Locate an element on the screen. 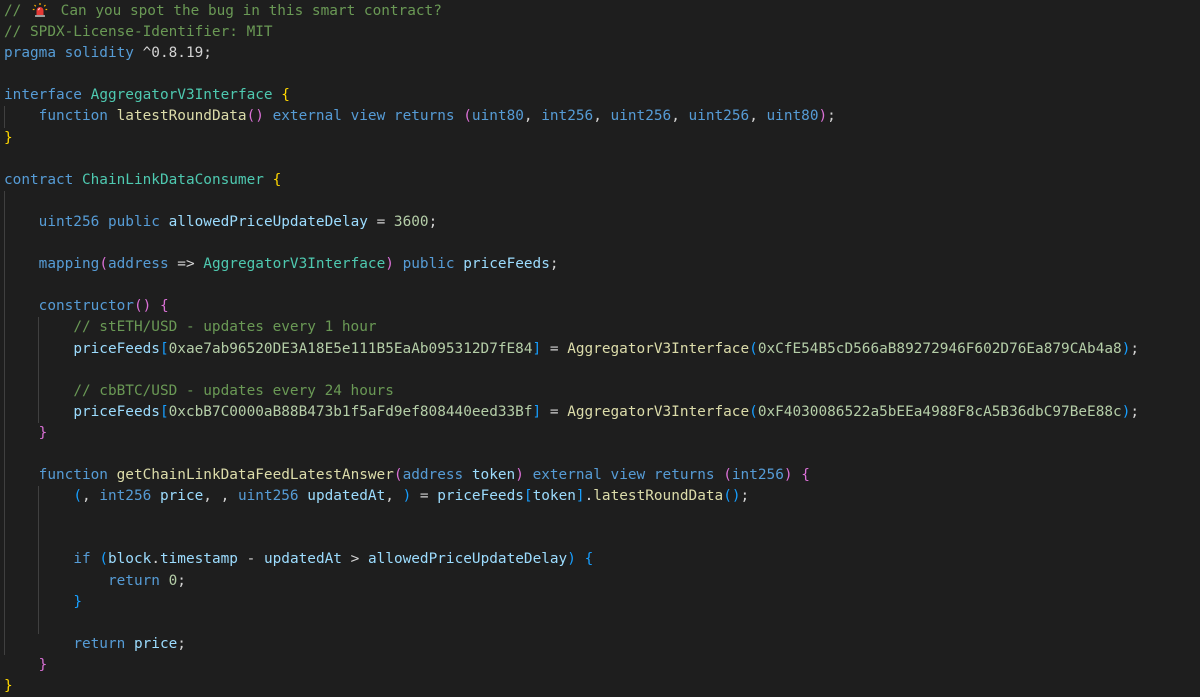 Image resolution: width=1200 pixels, height=697 pixels. code-token: priceFeeds is located at coordinates (480, 496).